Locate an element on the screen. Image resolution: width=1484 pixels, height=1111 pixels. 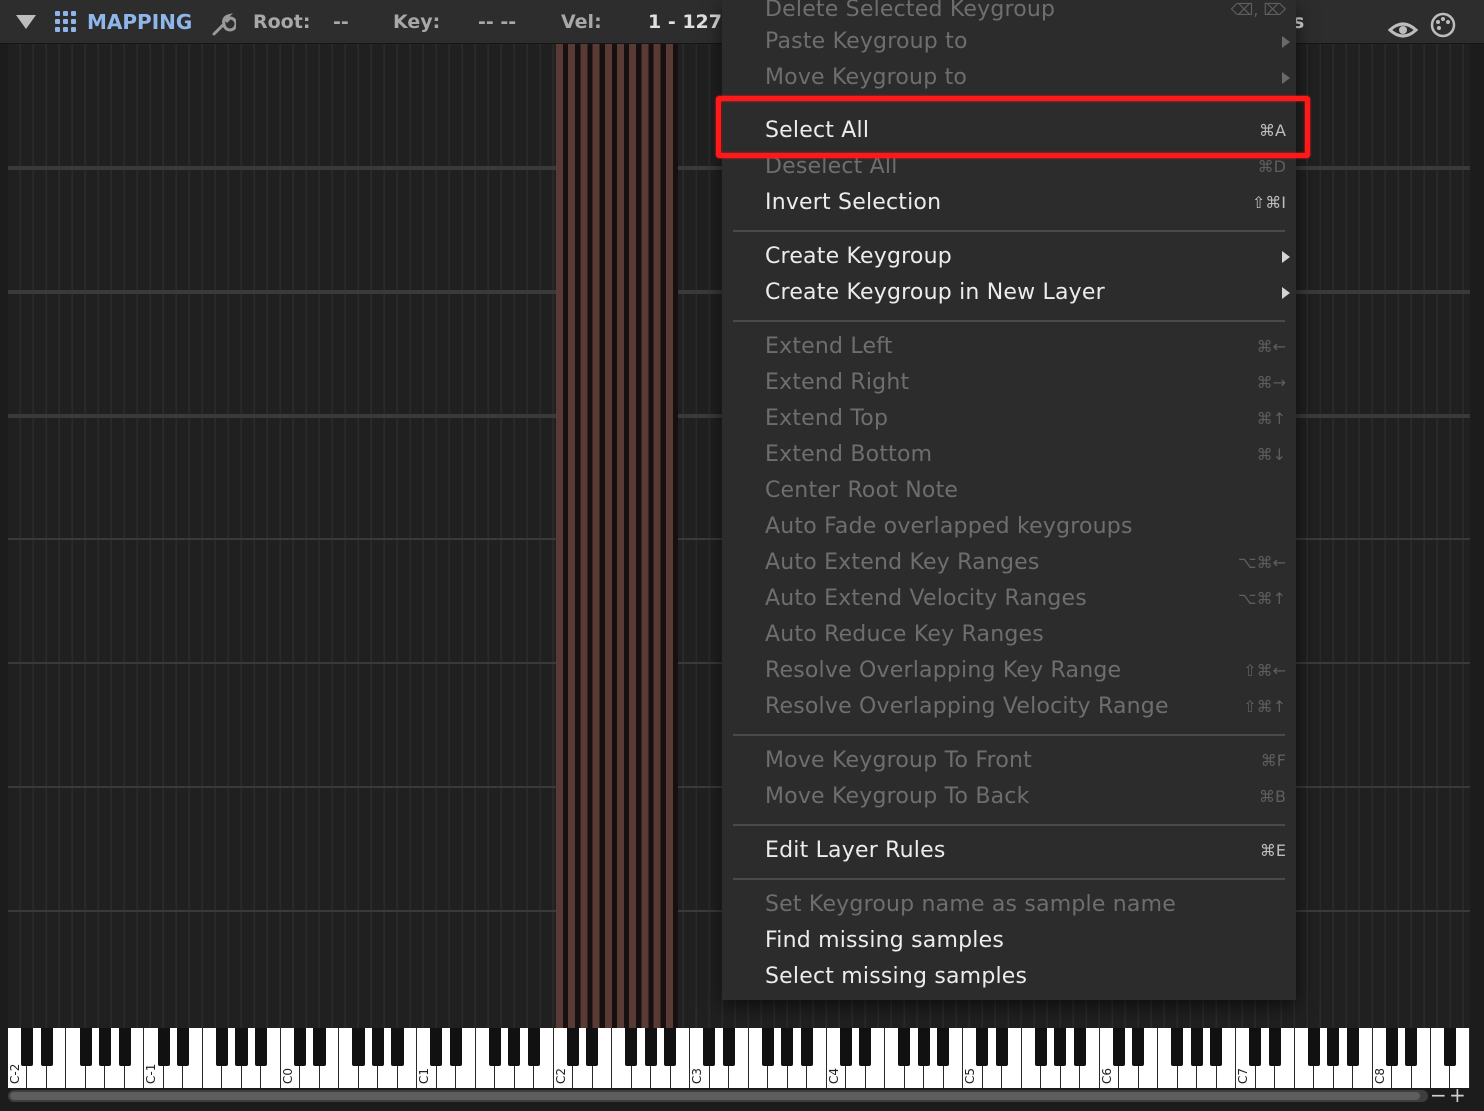
menu-item-invert-selection: Invert Selection ⇧⌘I is located at coordinates (1009, 203).